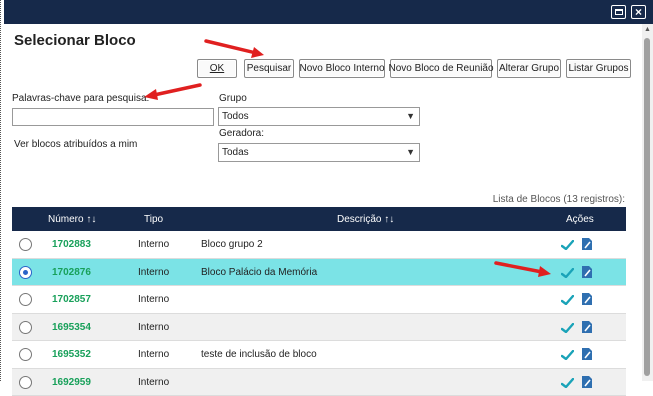  I want to click on block-number-link: 1702883, so click(71, 244).